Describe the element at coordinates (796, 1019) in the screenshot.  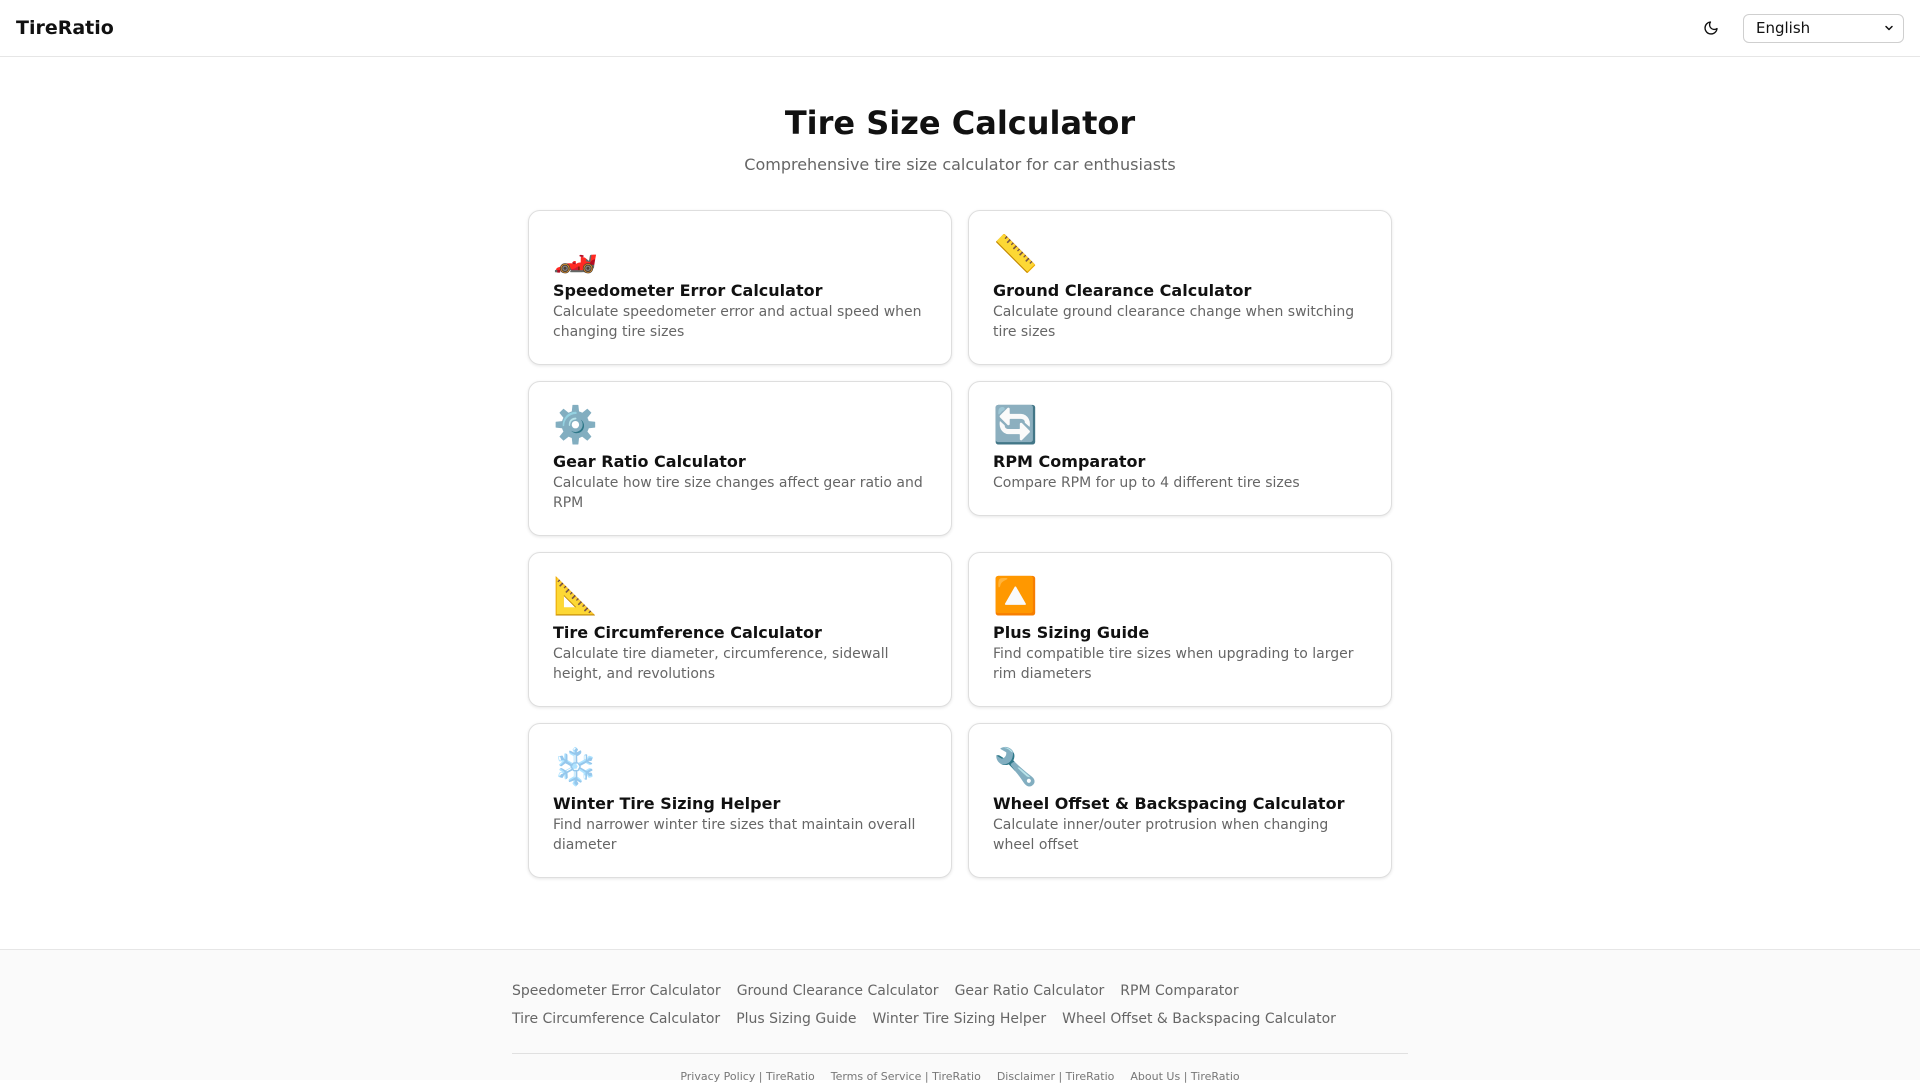
I see `footer-link-plus-sizing: Plus Sizing Guide` at that location.